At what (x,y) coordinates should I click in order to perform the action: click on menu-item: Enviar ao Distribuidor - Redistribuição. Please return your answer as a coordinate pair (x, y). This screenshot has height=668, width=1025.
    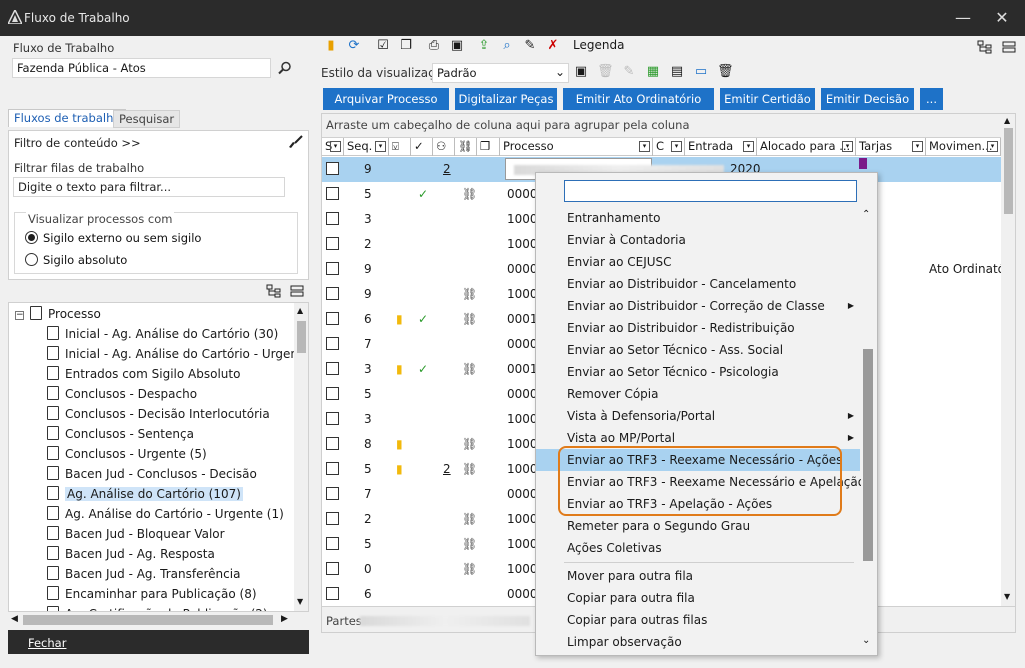
    Looking at the image, I should click on (698, 328).